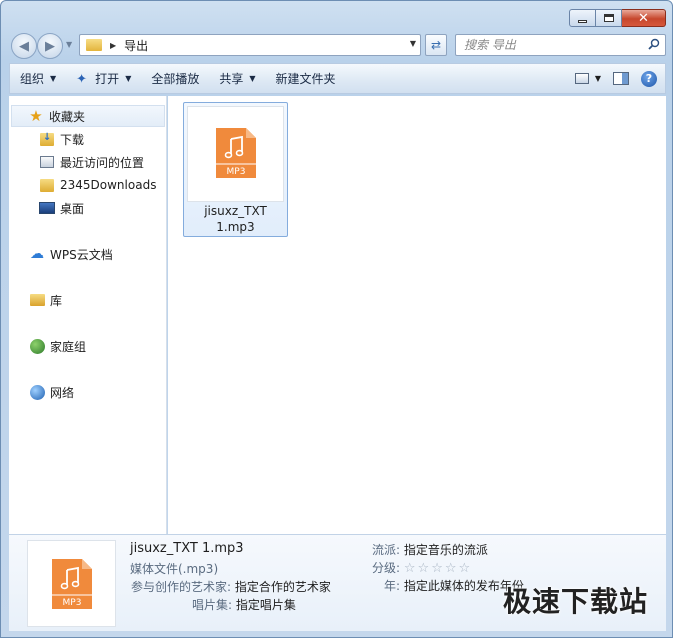 This screenshot has height=638, width=673. I want to click on cloud-icon: ☁, so click(37, 254).